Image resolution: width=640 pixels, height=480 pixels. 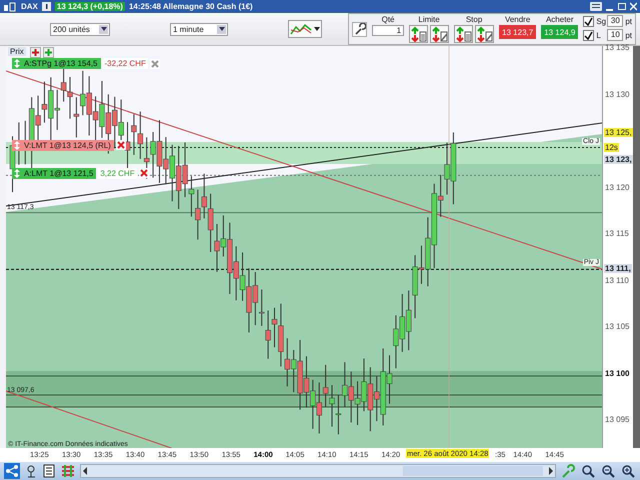 What do you see at coordinates (608, 471) in the screenshot?
I see `zoom-out-icon` at bounding box center [608, 471].